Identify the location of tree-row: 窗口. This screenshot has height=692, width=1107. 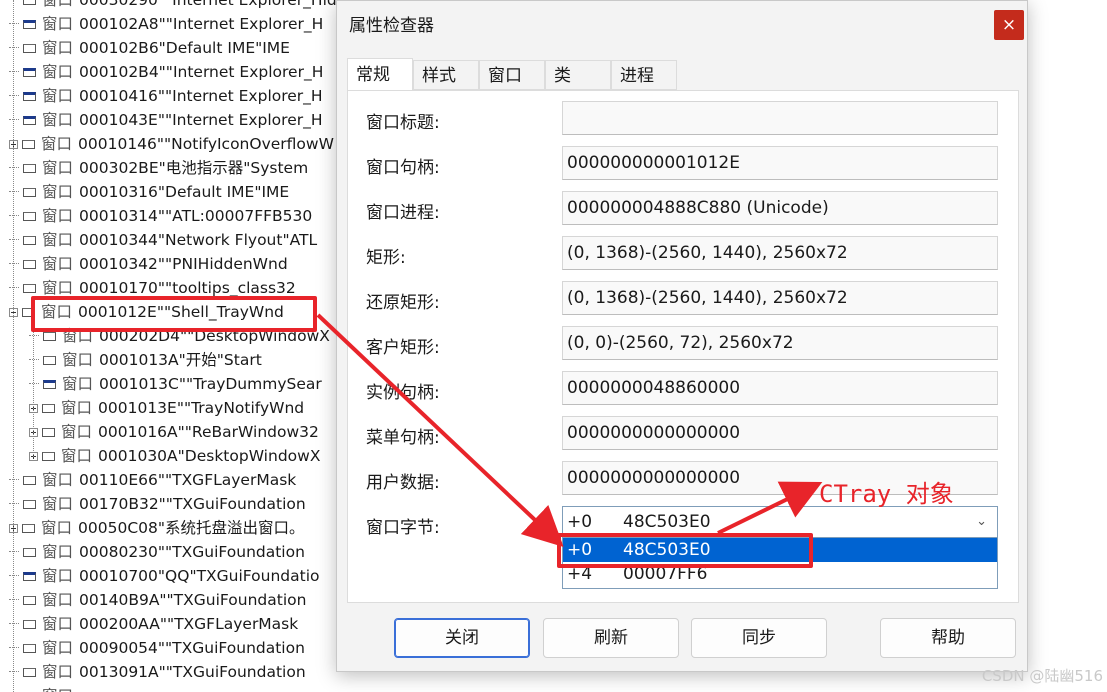
(44, 688).